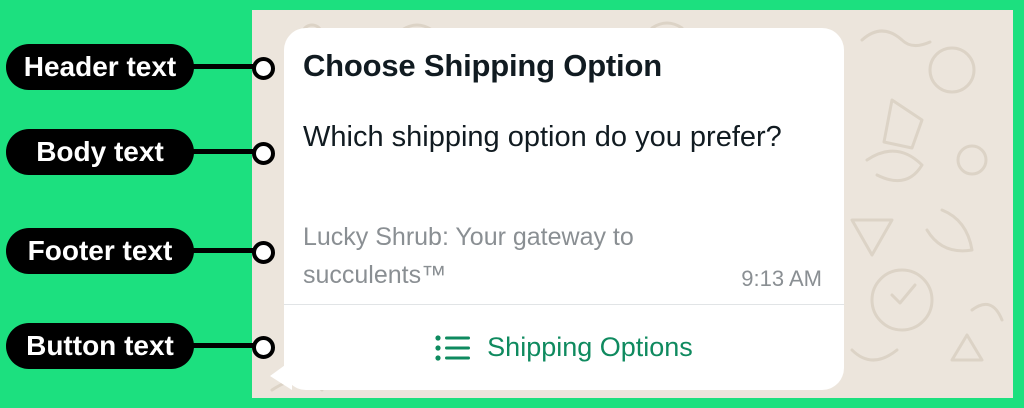 This screenshot has height=408, width=1024. Describe the element at coordinates (263, 153) in the screenshot. I see `callout-body-dot` at that location.